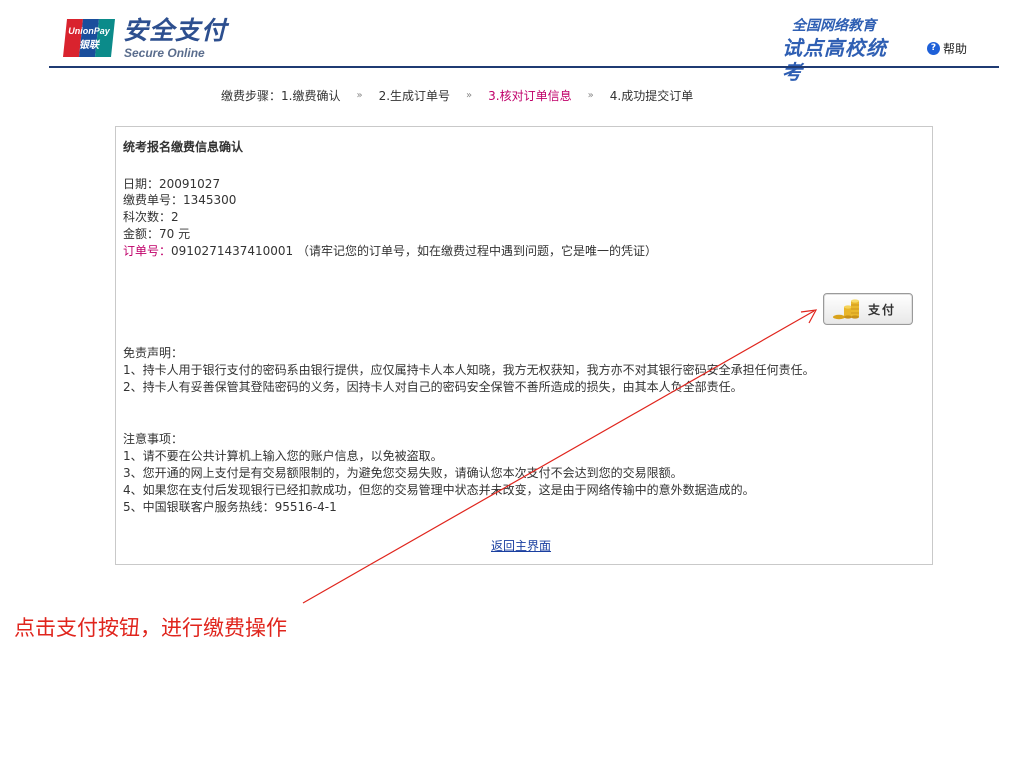 This screenshot has width=1024, height=768. Describe the element at coordinates (89, 38) in the screenshot. I see `unionpay-logo: UnionPay 银联` at that location.